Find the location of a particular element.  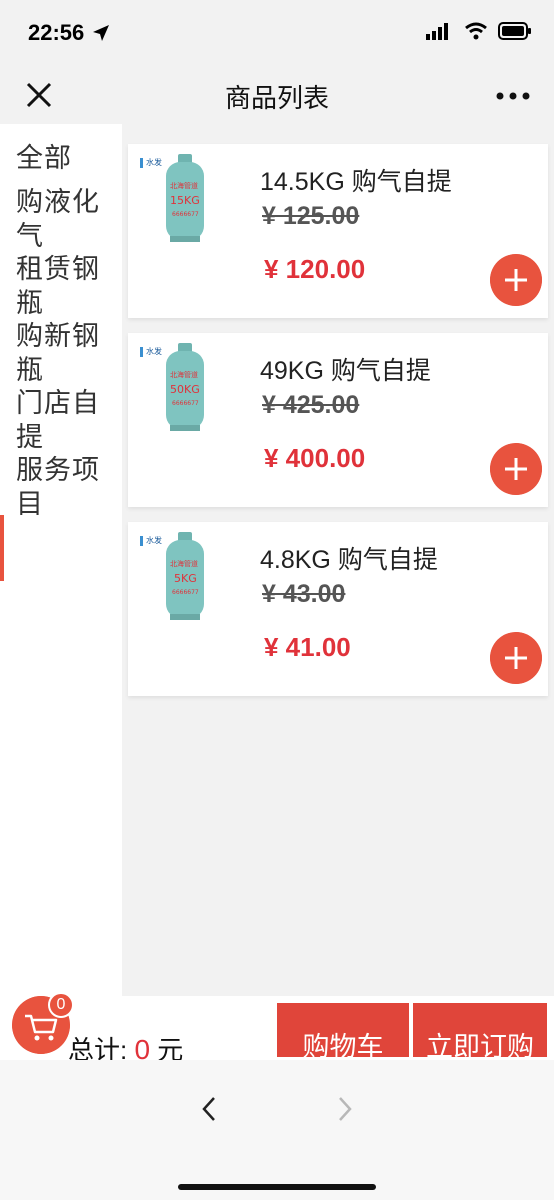

sidebar-item-services: 服务项目 is located at coordinates (64, 487).